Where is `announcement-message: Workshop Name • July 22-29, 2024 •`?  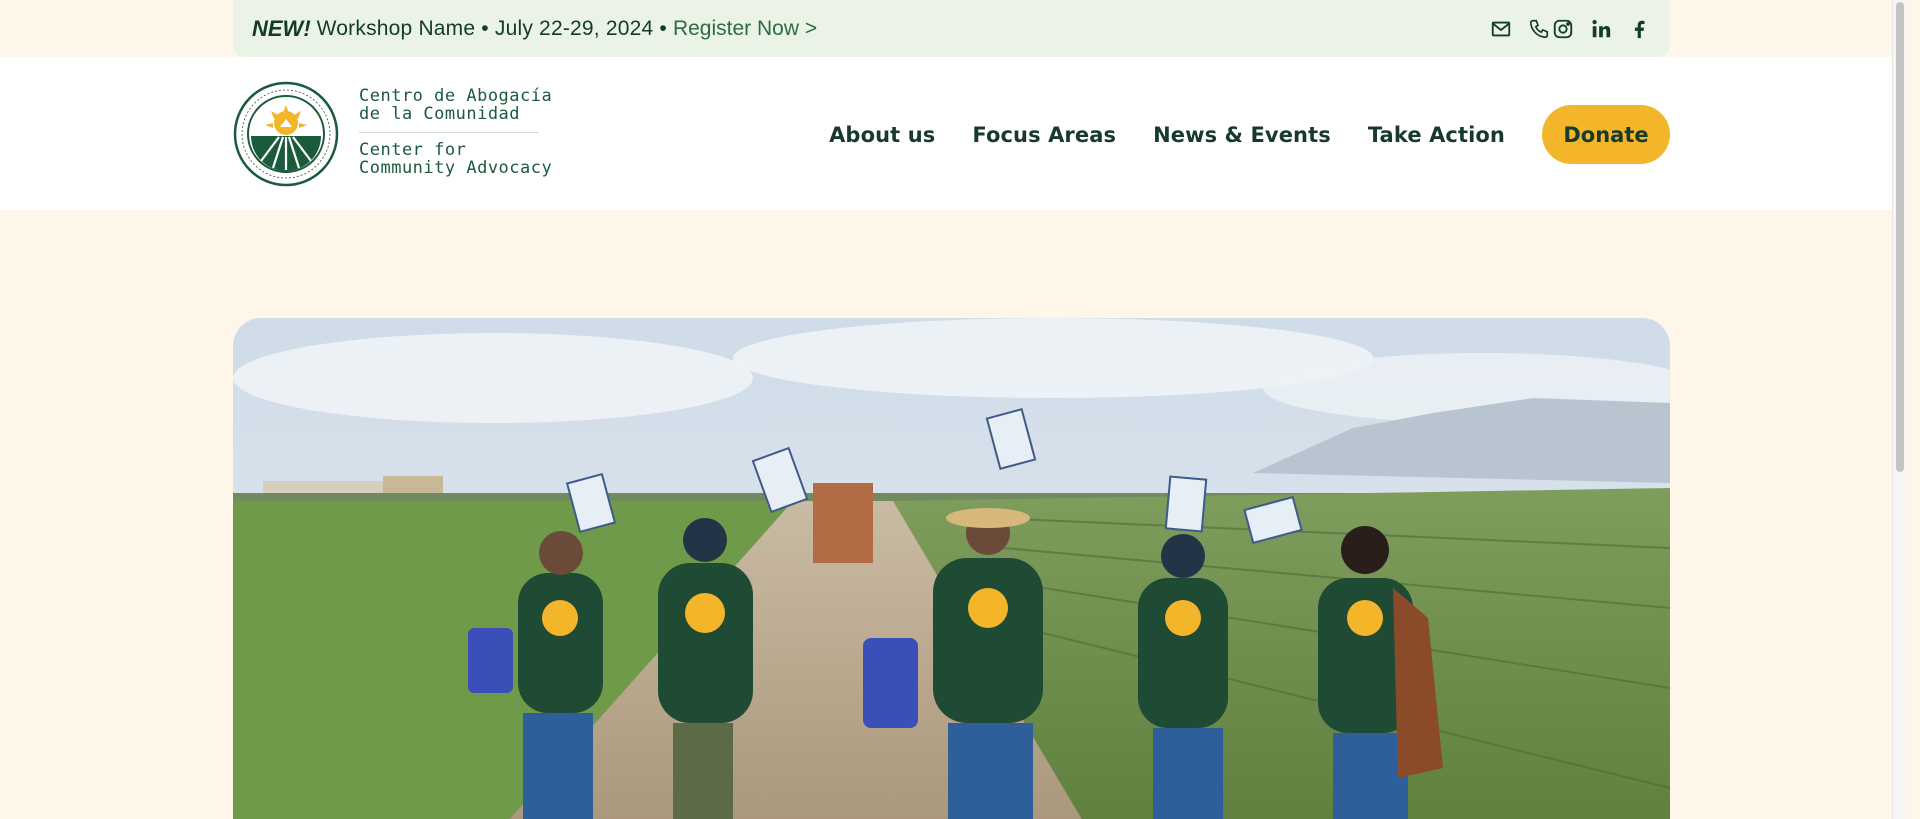 announcement-message: Workshop Name • July 22-29, 2024 • is located at coordinates (491, 28).